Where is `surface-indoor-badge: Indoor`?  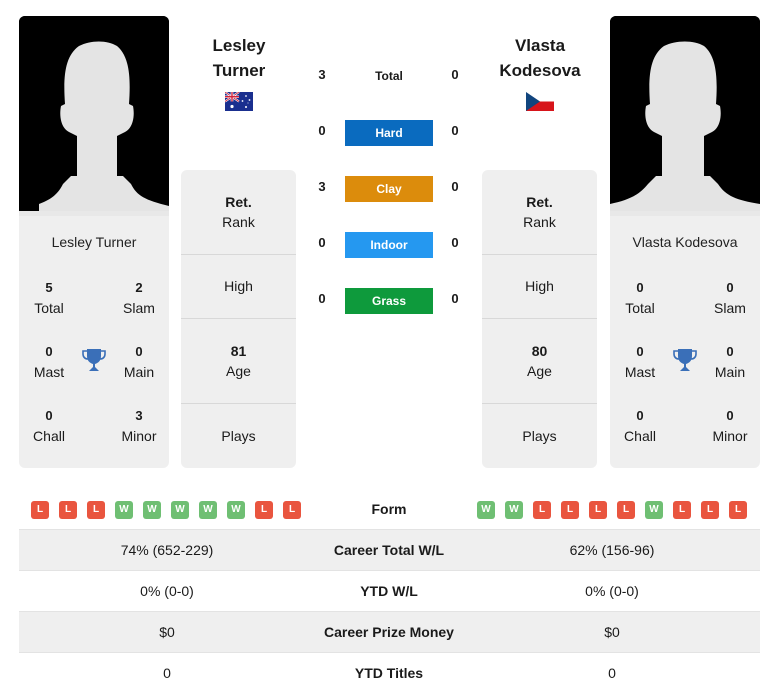 surface-indoor-badge: Indoor is located at coordinates (389, 245).